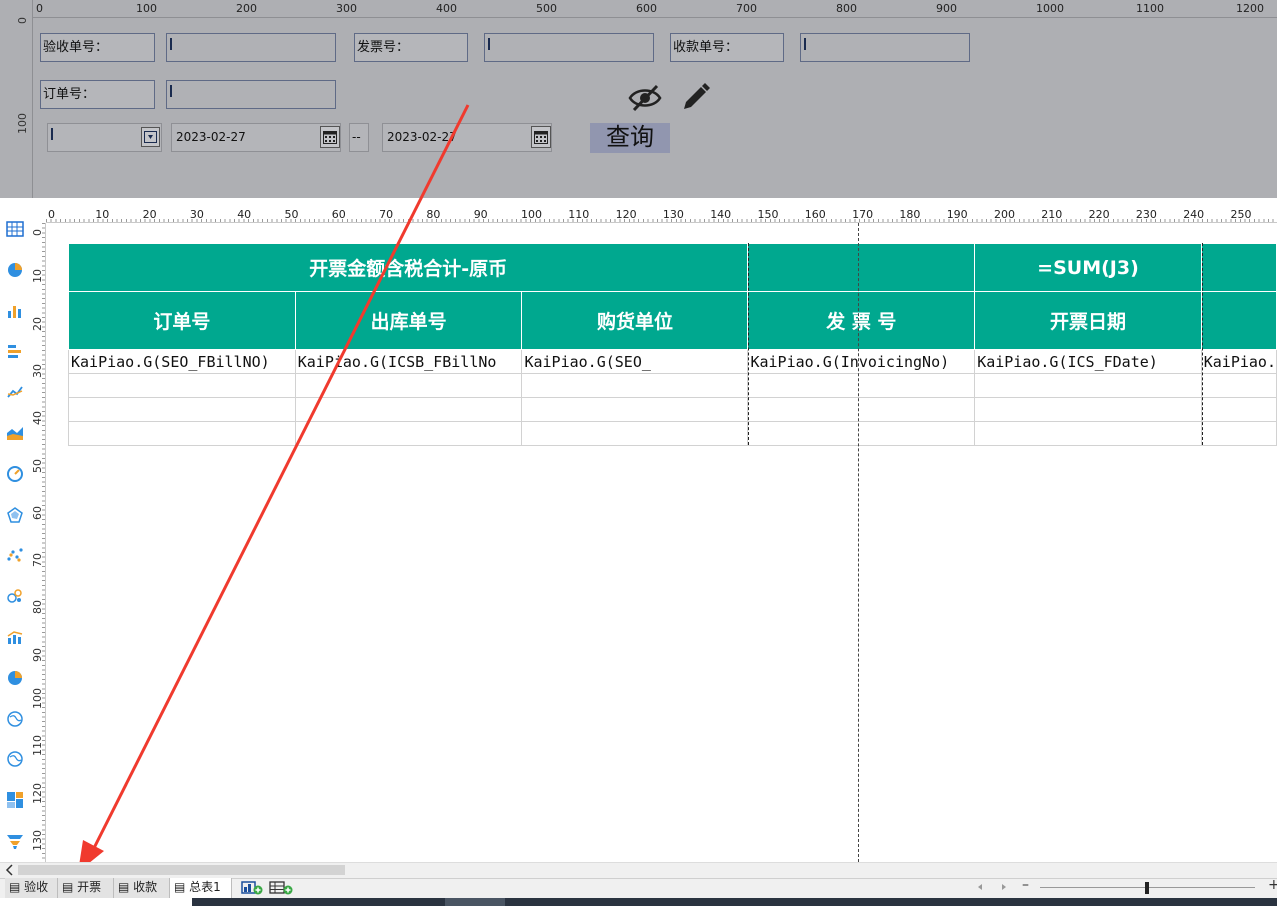 This screenshot has width=1277, height=906. I want to click on sheet-tab-acceptance: ▤ 验收, so click(31, 888).